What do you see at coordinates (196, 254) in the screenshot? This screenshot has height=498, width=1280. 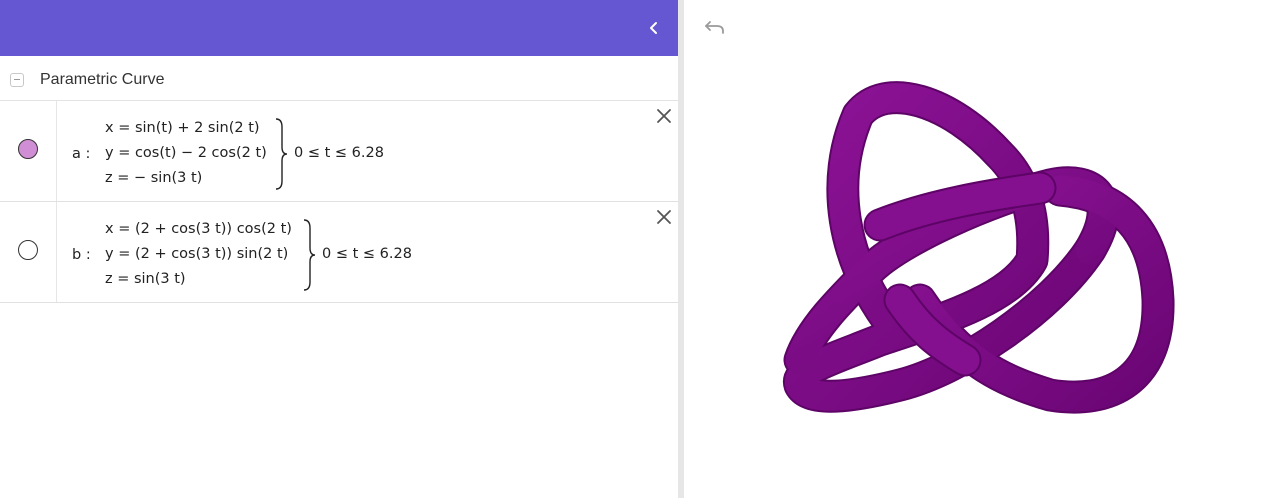 I see `y-equation: y = (2 + cos(3 t)) sin(2 t)` at bounding box center [196, 254].